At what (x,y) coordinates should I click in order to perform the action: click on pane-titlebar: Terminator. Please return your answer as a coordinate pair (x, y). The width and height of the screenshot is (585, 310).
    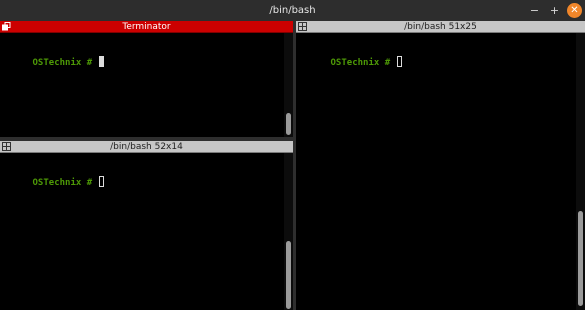
    Looking at the image, I should click on (146, 27).